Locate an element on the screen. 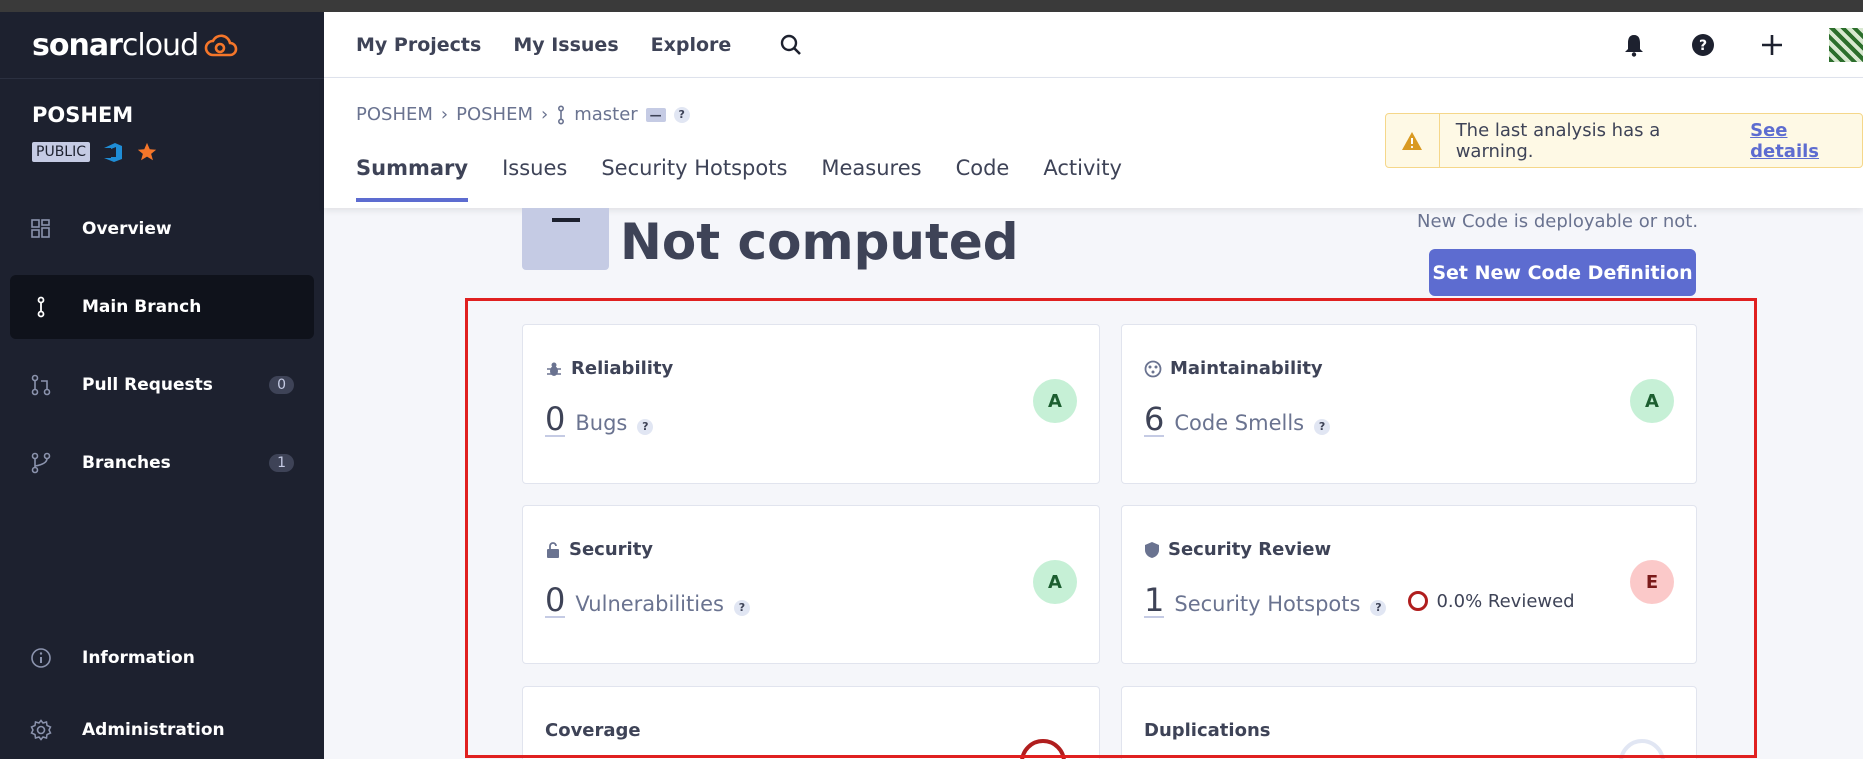  header-link-explore: Explore is located at coordinates (691, 45).